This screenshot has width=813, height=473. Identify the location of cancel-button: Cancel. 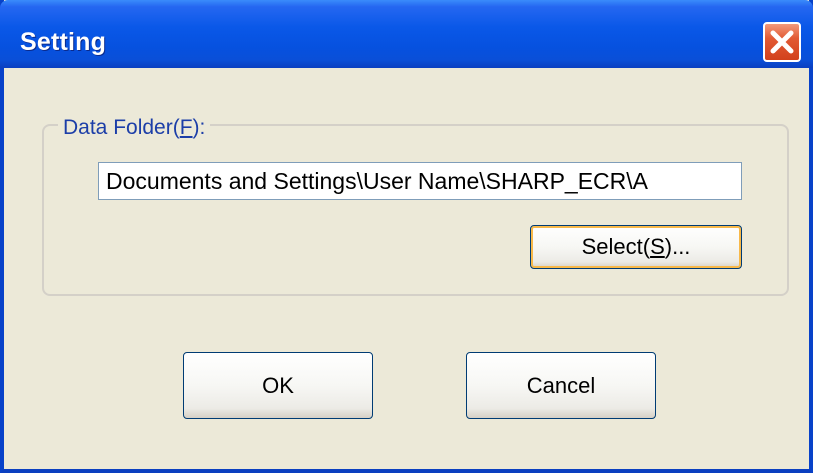
(561, 385).